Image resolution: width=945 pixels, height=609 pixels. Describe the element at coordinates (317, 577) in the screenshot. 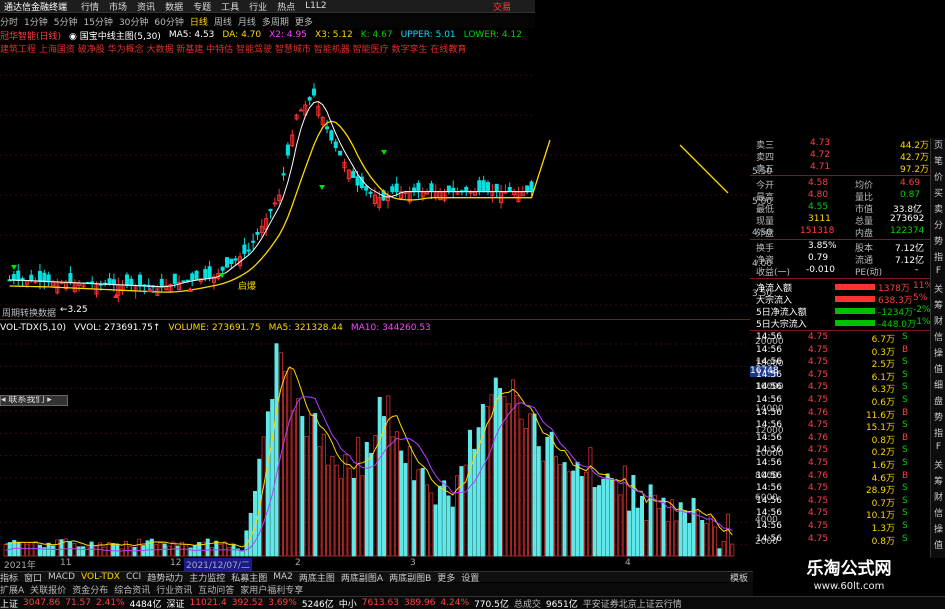

I see `tab-double-bottom-main: 两底主图` at that location.